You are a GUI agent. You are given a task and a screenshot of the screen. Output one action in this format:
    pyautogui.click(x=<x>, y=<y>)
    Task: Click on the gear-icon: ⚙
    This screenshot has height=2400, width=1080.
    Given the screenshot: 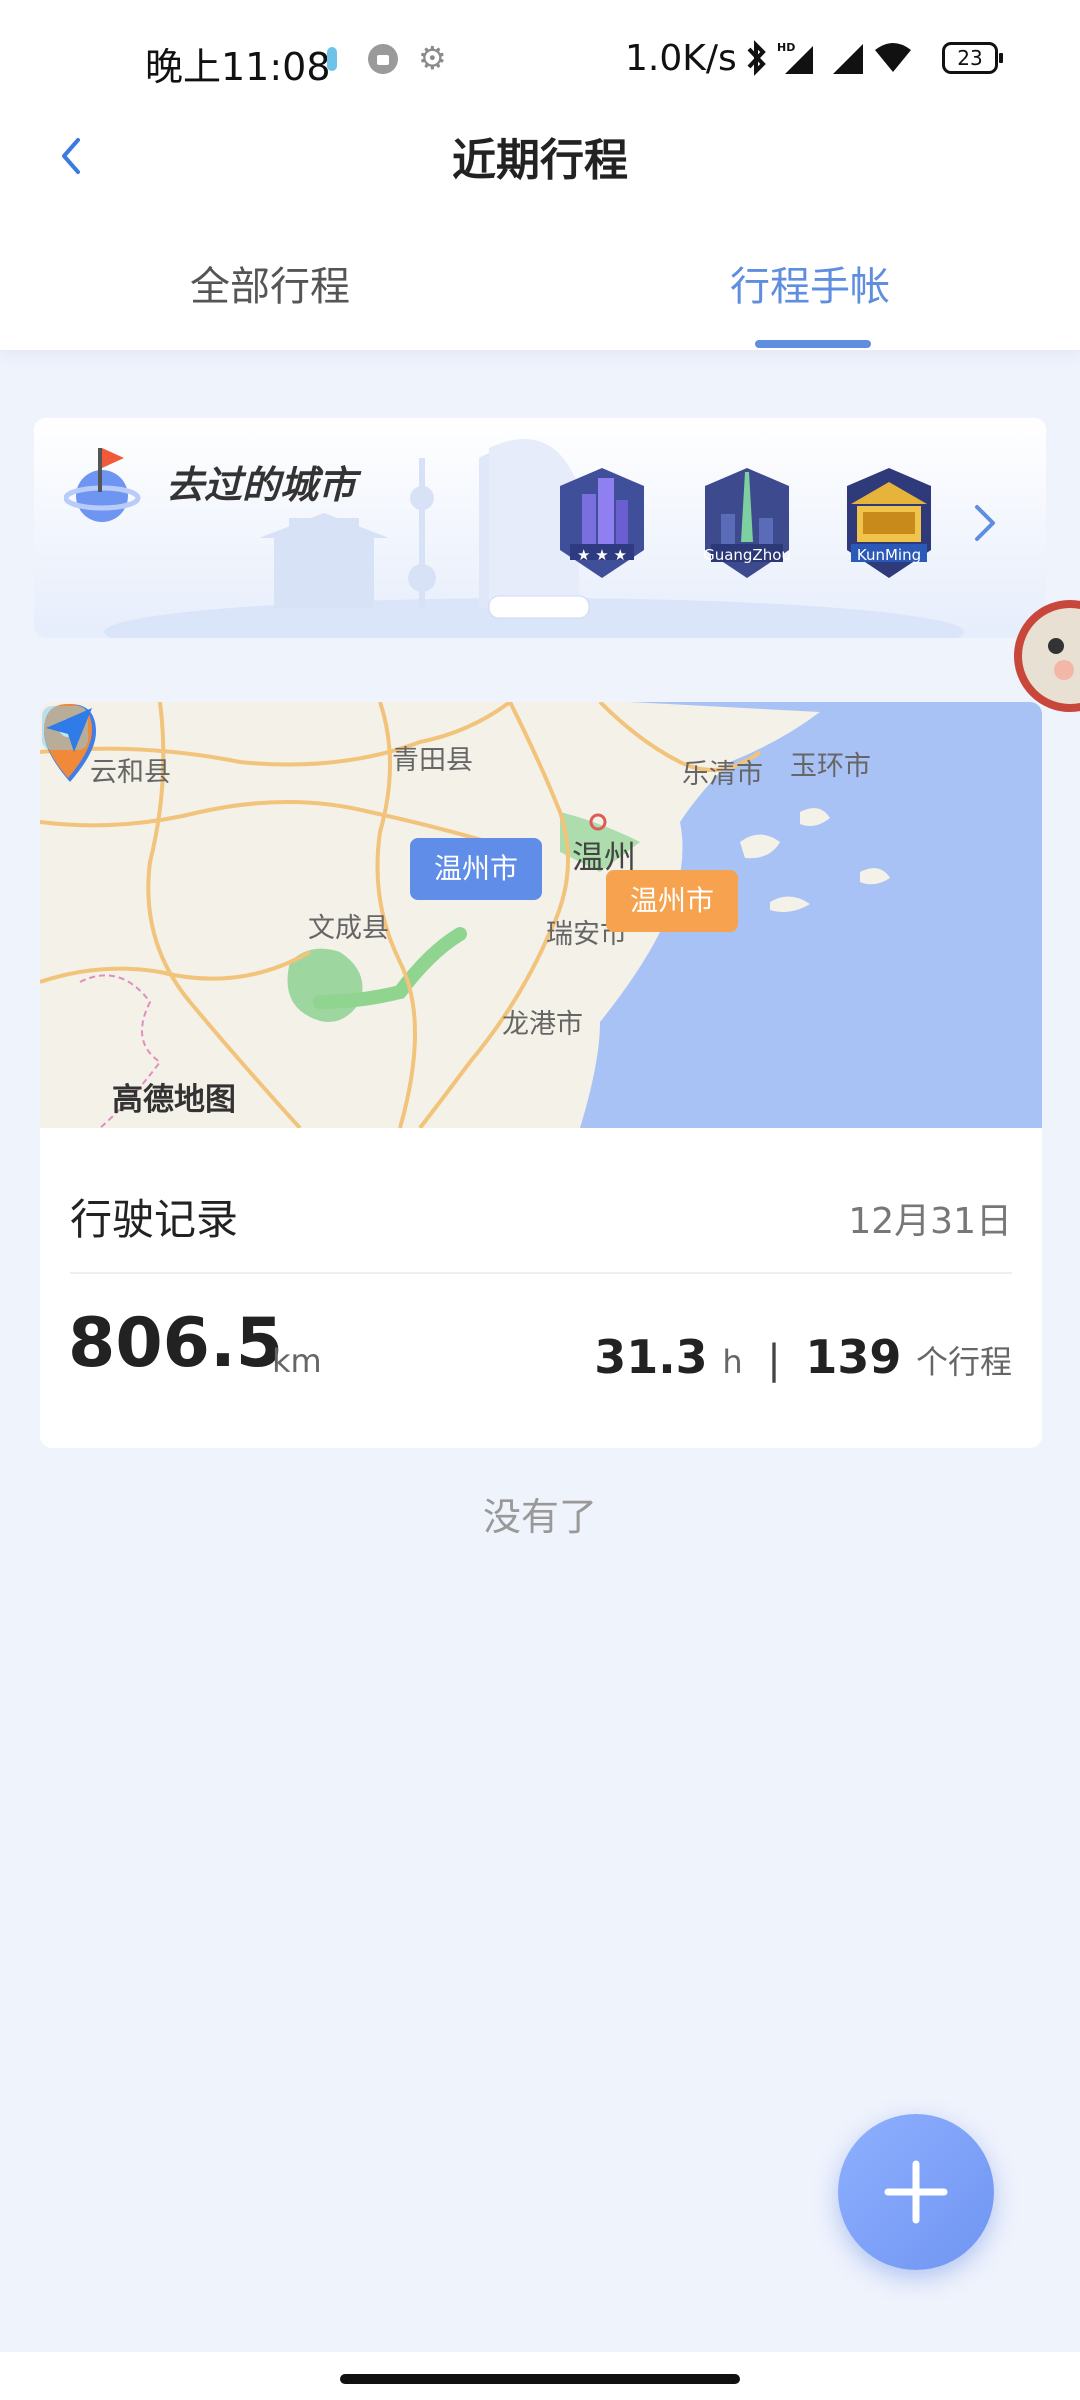 What is the action you would take?
    pyautogui.click(x=432, y=58)
    